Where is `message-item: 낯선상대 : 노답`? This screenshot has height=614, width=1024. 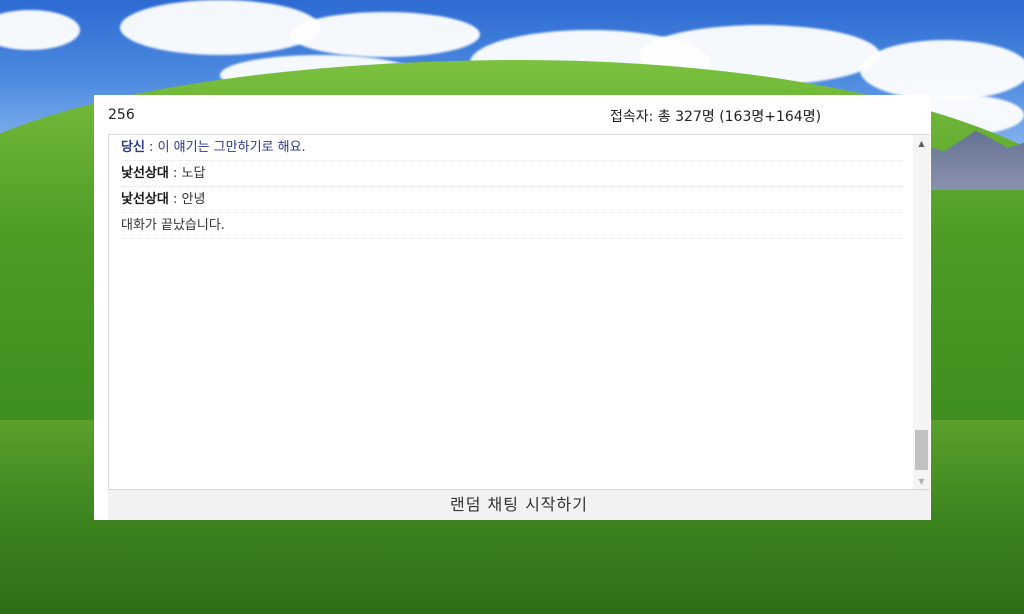 message-item: 낯선상대 : 노답 is located at coordinates (512, 174).